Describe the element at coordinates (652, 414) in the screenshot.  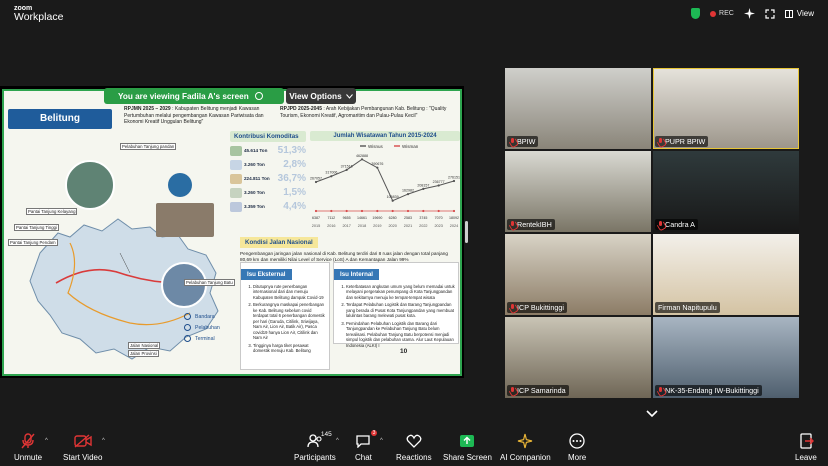
I see `gallery-chevron-down-icon` at that location.